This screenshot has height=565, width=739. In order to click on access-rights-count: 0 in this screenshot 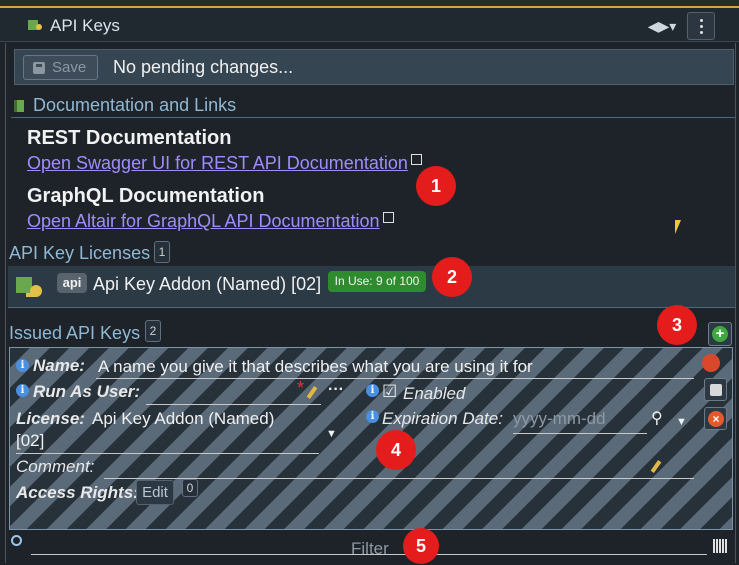, I will do `click(190, 488)`.